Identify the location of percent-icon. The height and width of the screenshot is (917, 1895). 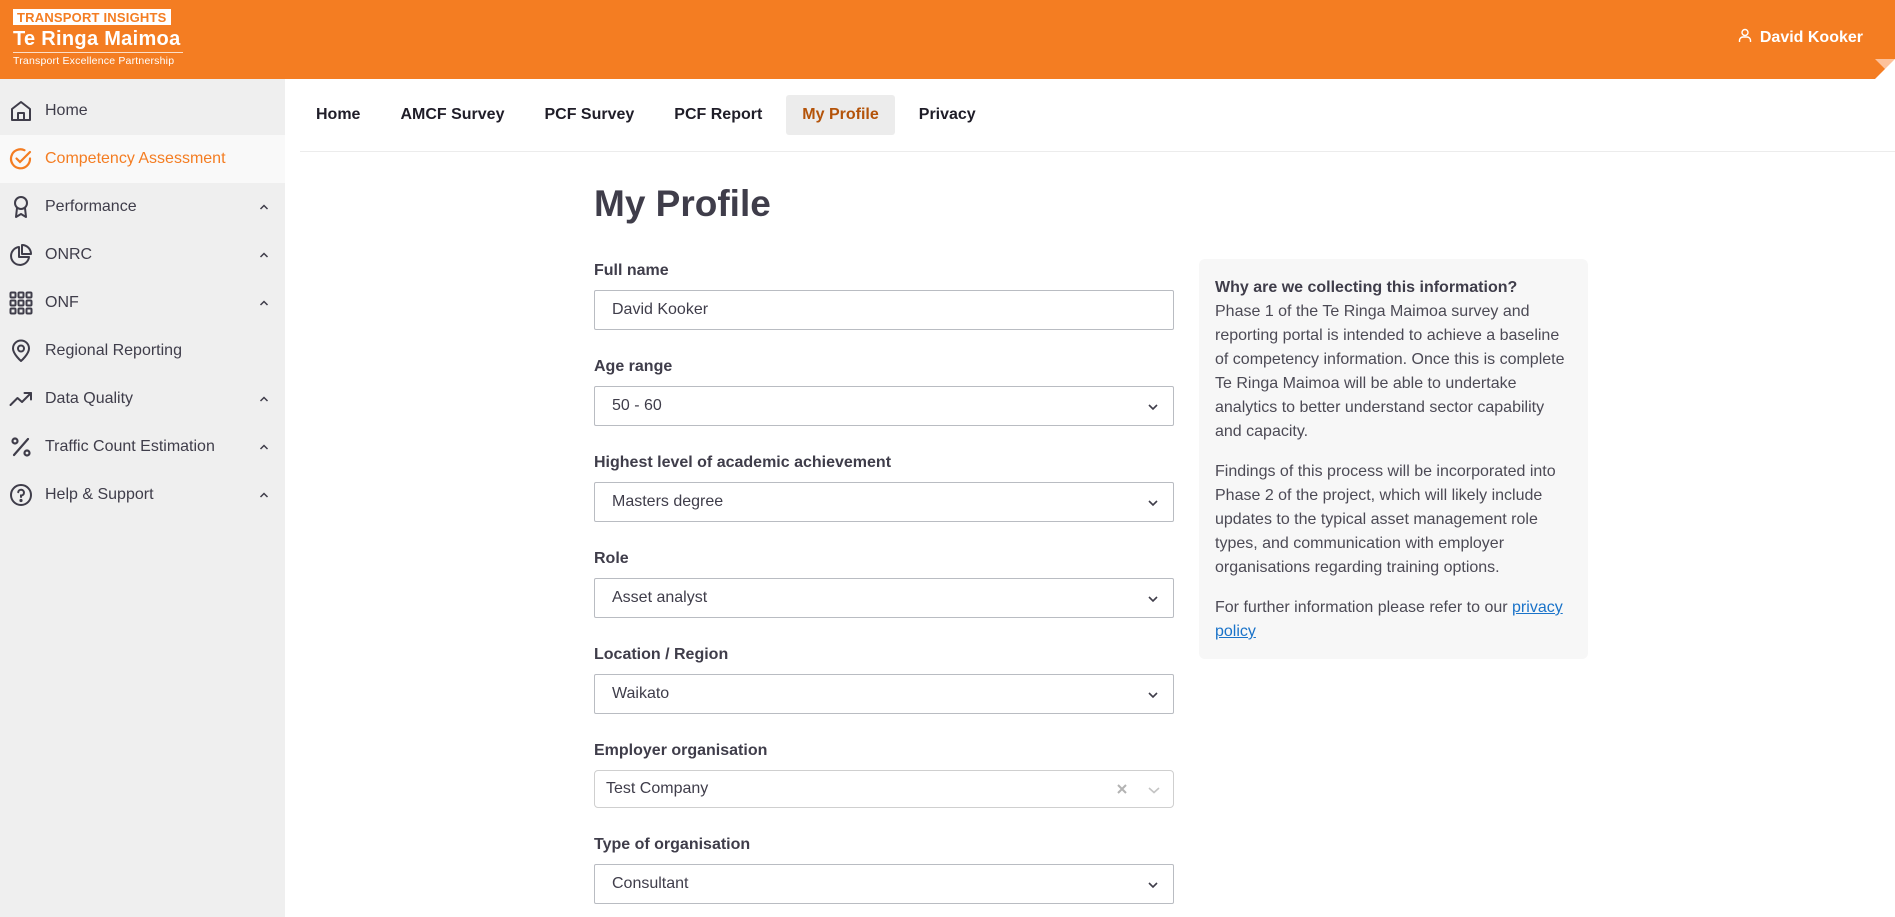
(21, 447).